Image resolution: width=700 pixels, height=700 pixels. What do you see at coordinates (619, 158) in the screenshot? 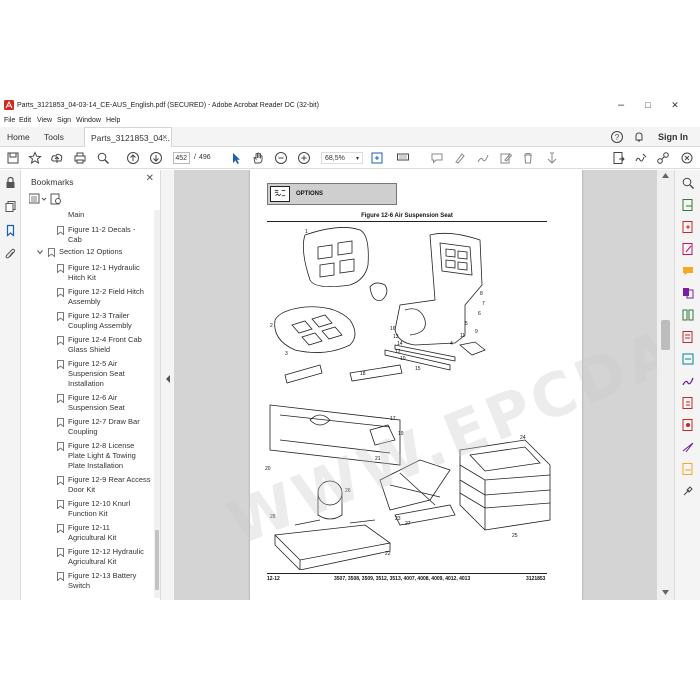
I see `pdf-export-icon` at bounding box center [619, 158].